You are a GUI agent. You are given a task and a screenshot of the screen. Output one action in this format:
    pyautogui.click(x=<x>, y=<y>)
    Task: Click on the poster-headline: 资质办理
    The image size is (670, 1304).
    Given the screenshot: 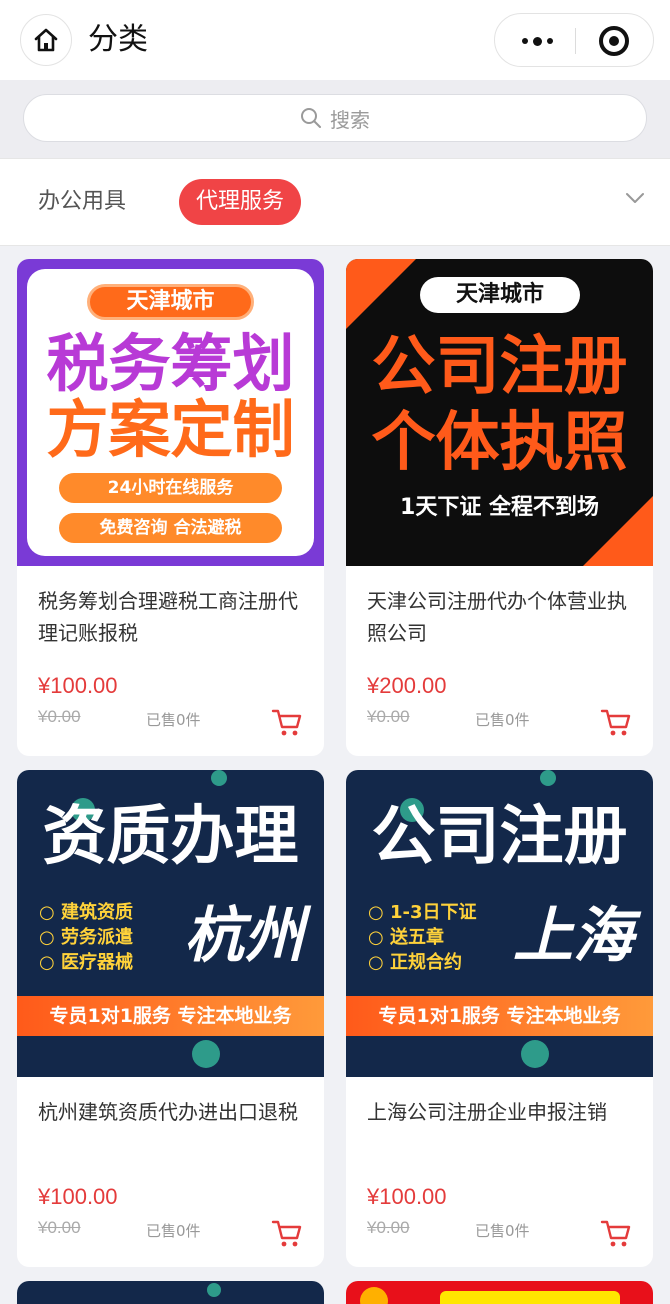 What is the action you would take?
    pyautogui.click(x=170, y=837)
    